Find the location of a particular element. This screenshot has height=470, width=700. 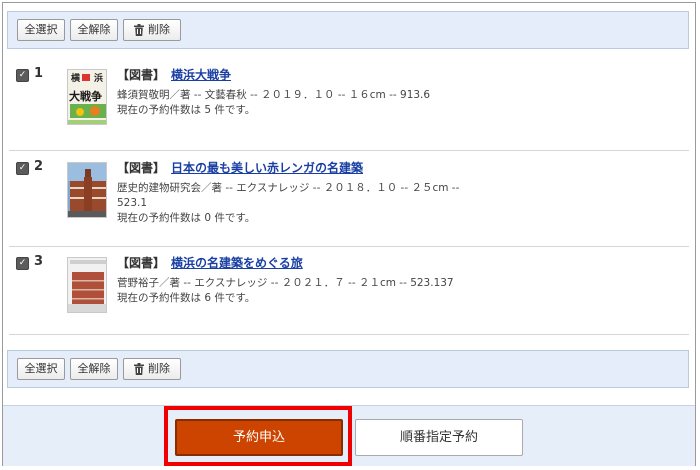

svg-text: 横 is located at coordinates (76, 78).